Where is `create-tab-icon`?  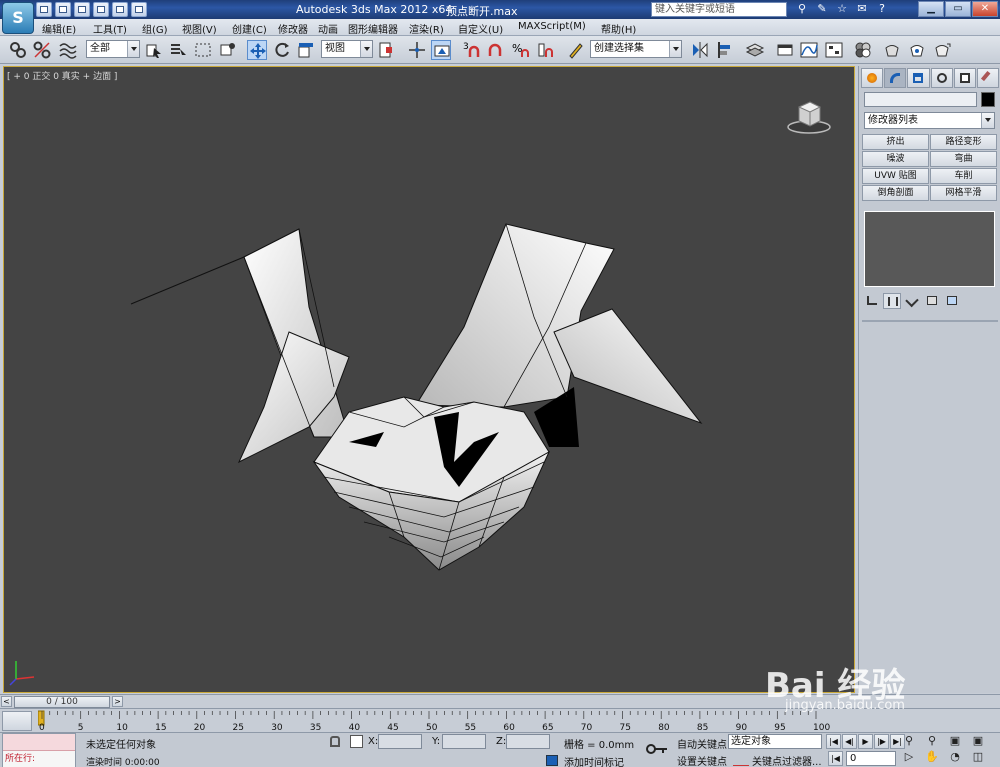 create-tab-icon is located at coordinates (872, 78).